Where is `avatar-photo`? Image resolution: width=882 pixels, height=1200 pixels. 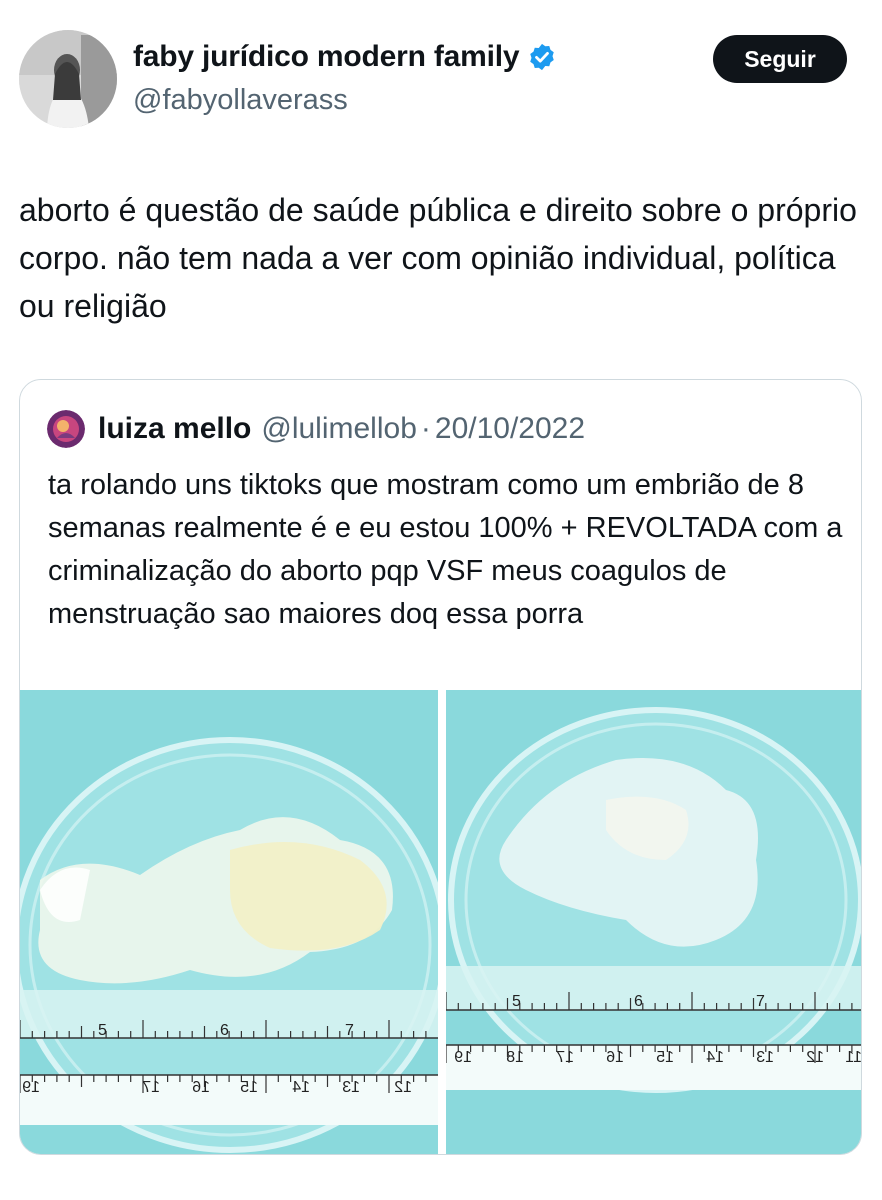
avatar-photo is located at coordinates (68, 79).